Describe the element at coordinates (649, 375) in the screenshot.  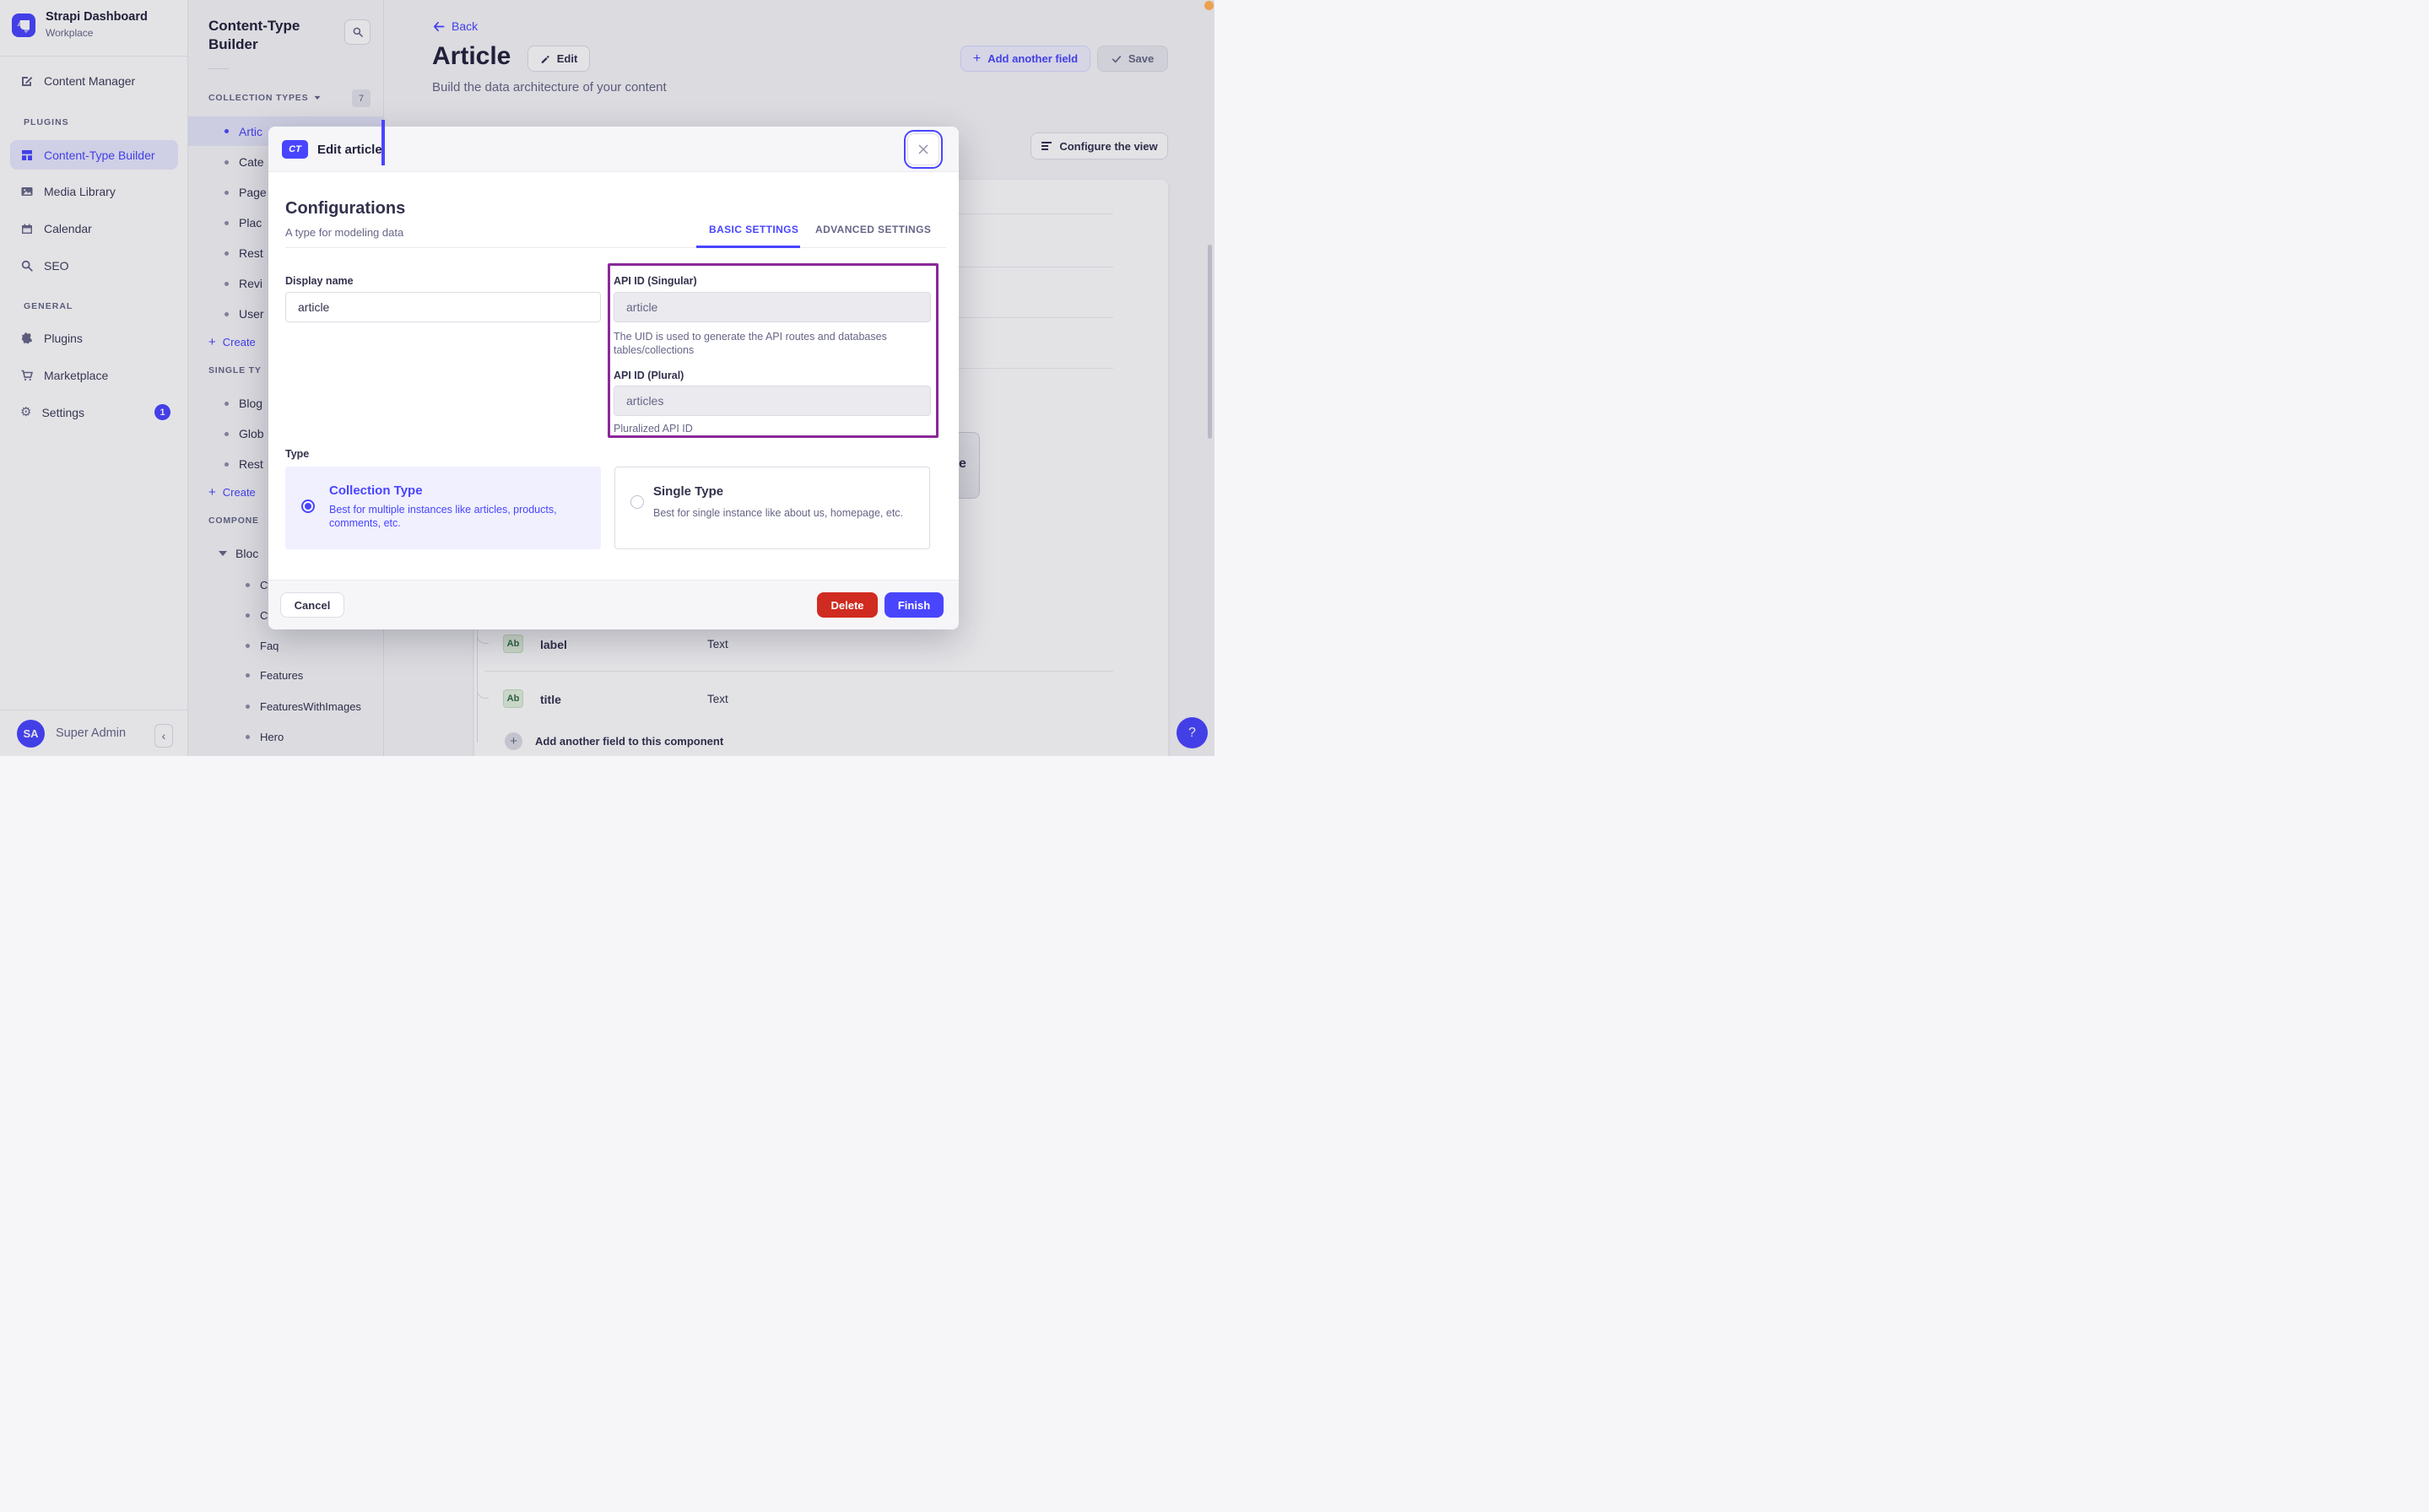
I see `api-id-plural-label: API ID (Plural)` at that location.